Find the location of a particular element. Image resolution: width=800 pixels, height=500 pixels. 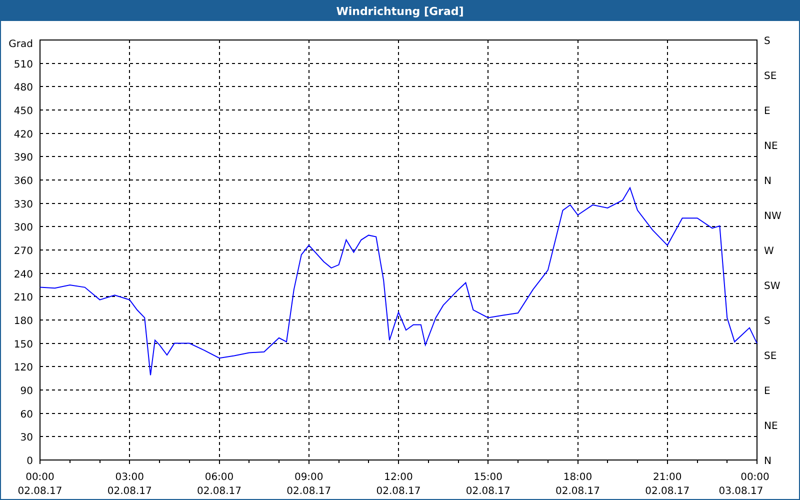

y-tick-label: 120 is located at coordinates (23, 368).